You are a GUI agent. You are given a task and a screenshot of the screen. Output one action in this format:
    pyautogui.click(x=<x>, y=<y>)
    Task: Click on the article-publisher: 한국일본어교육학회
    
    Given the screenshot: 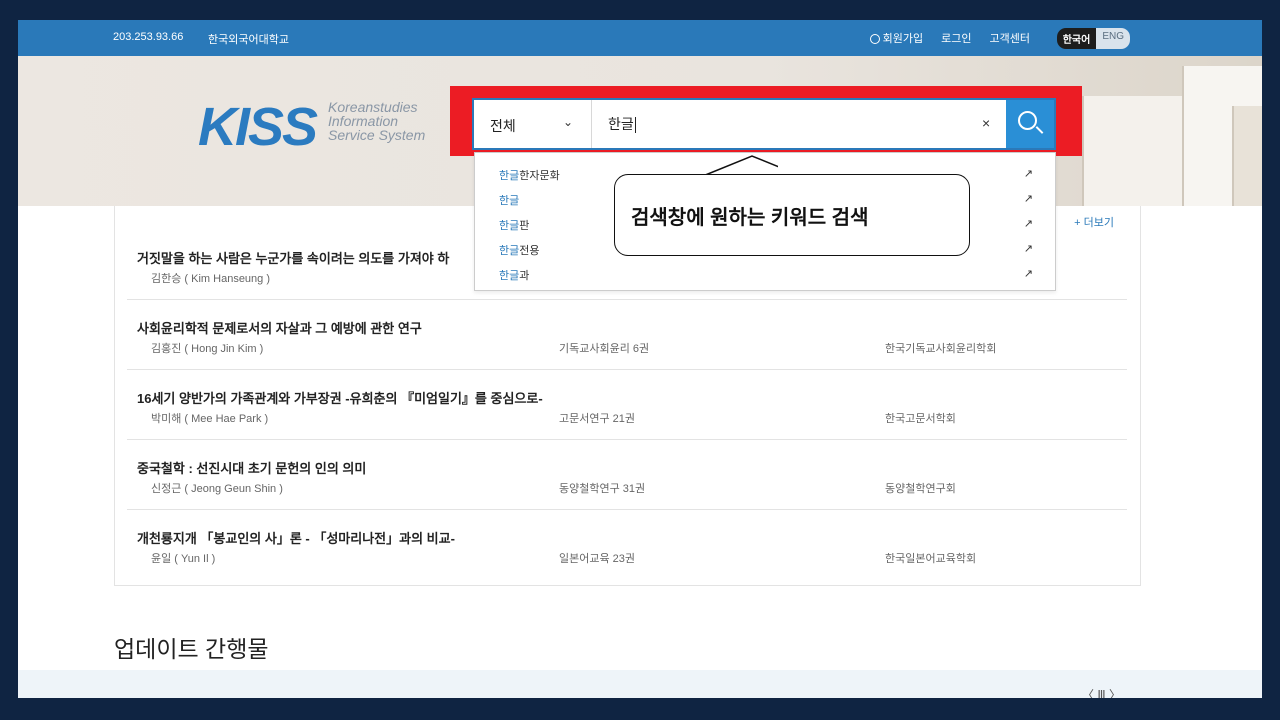 What is the action you would take?
    pyautogui.click(x=931, y=559)
    